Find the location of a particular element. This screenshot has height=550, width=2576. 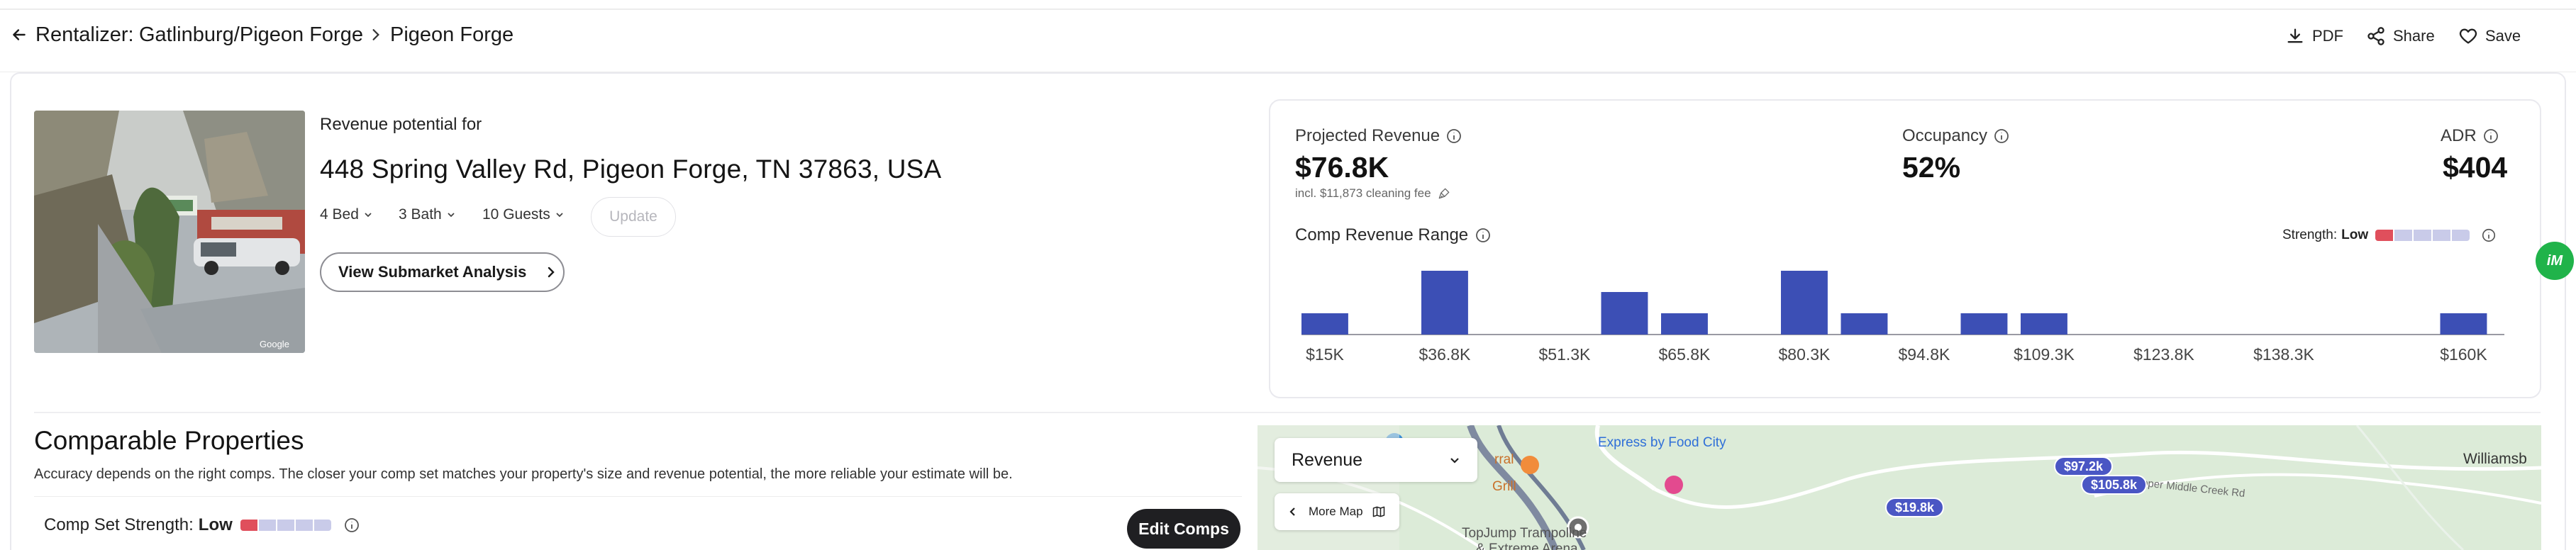

cleaning-fee-note: incl. $11,873 cleaning fee is located at coordinates (1373, 193).